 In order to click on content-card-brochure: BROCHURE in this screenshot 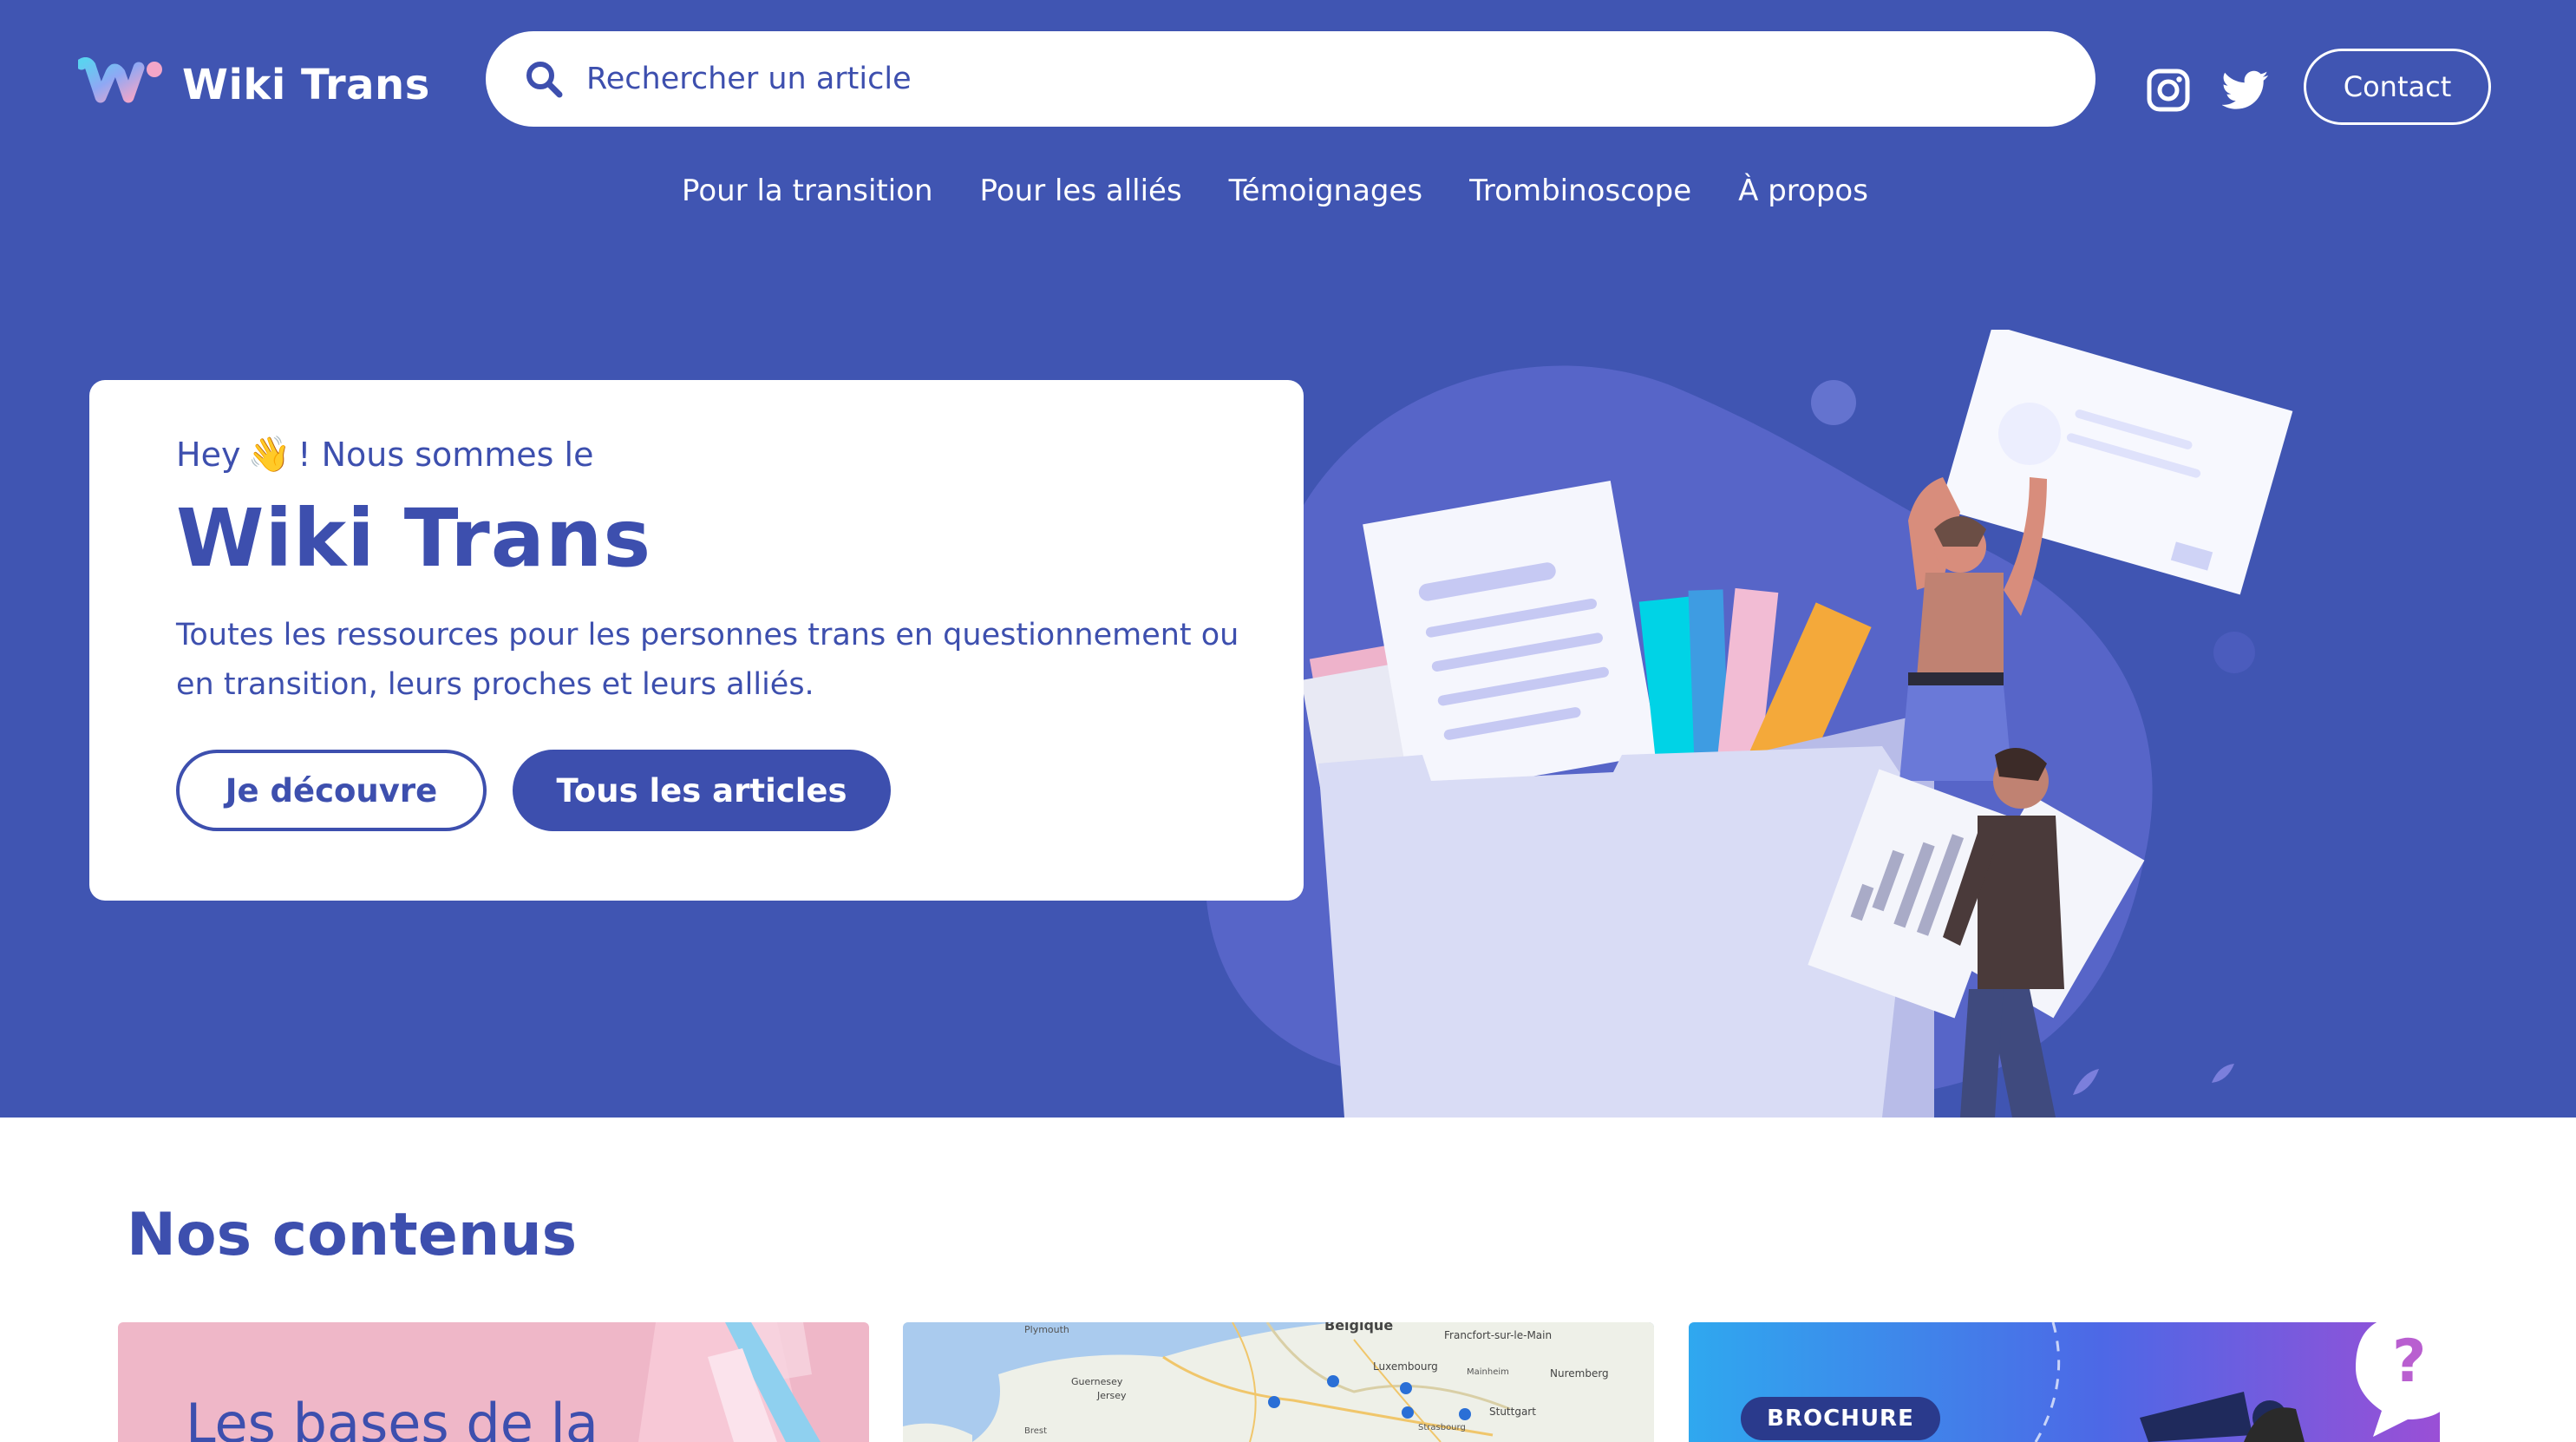, I will do `click(2064, 1382)`.